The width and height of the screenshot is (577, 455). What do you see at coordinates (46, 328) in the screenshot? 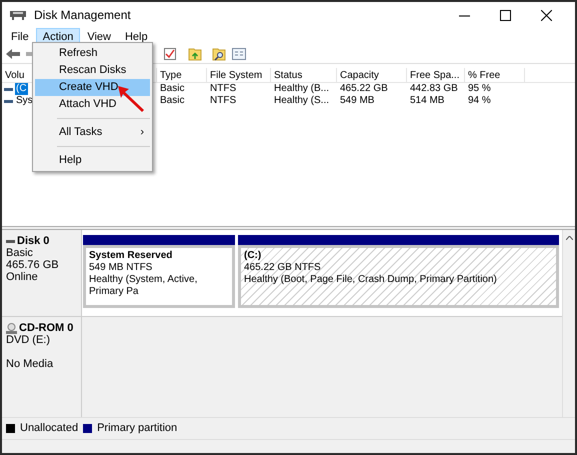
I see `disk-name: CD-ROM 0` at bounding box center [46, 328].